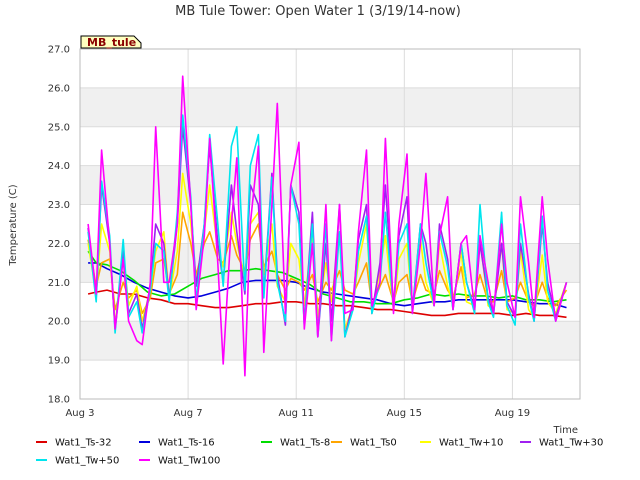  I want to click on y-tick-labels: 18.0 19.0 20.0 21.0 22.0 23.0 24.0 25.0 26.0 27.0, so click(59, 225).